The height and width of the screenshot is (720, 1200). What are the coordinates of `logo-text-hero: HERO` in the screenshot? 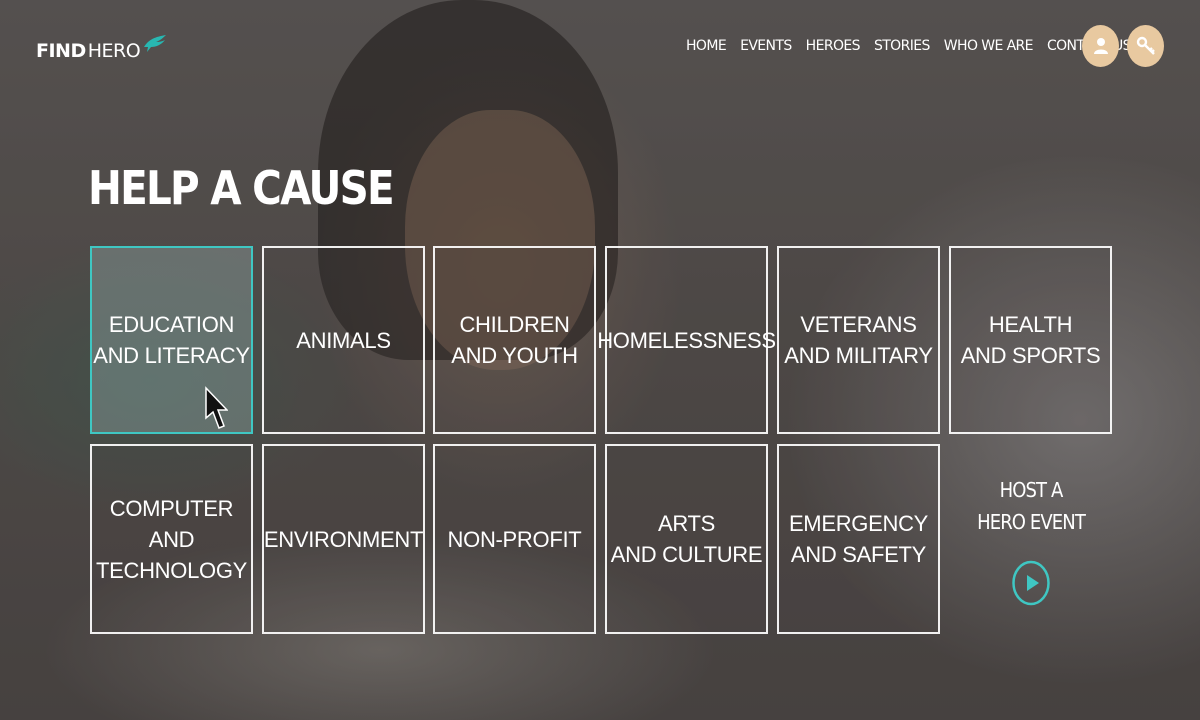 It's located at (114, 51).